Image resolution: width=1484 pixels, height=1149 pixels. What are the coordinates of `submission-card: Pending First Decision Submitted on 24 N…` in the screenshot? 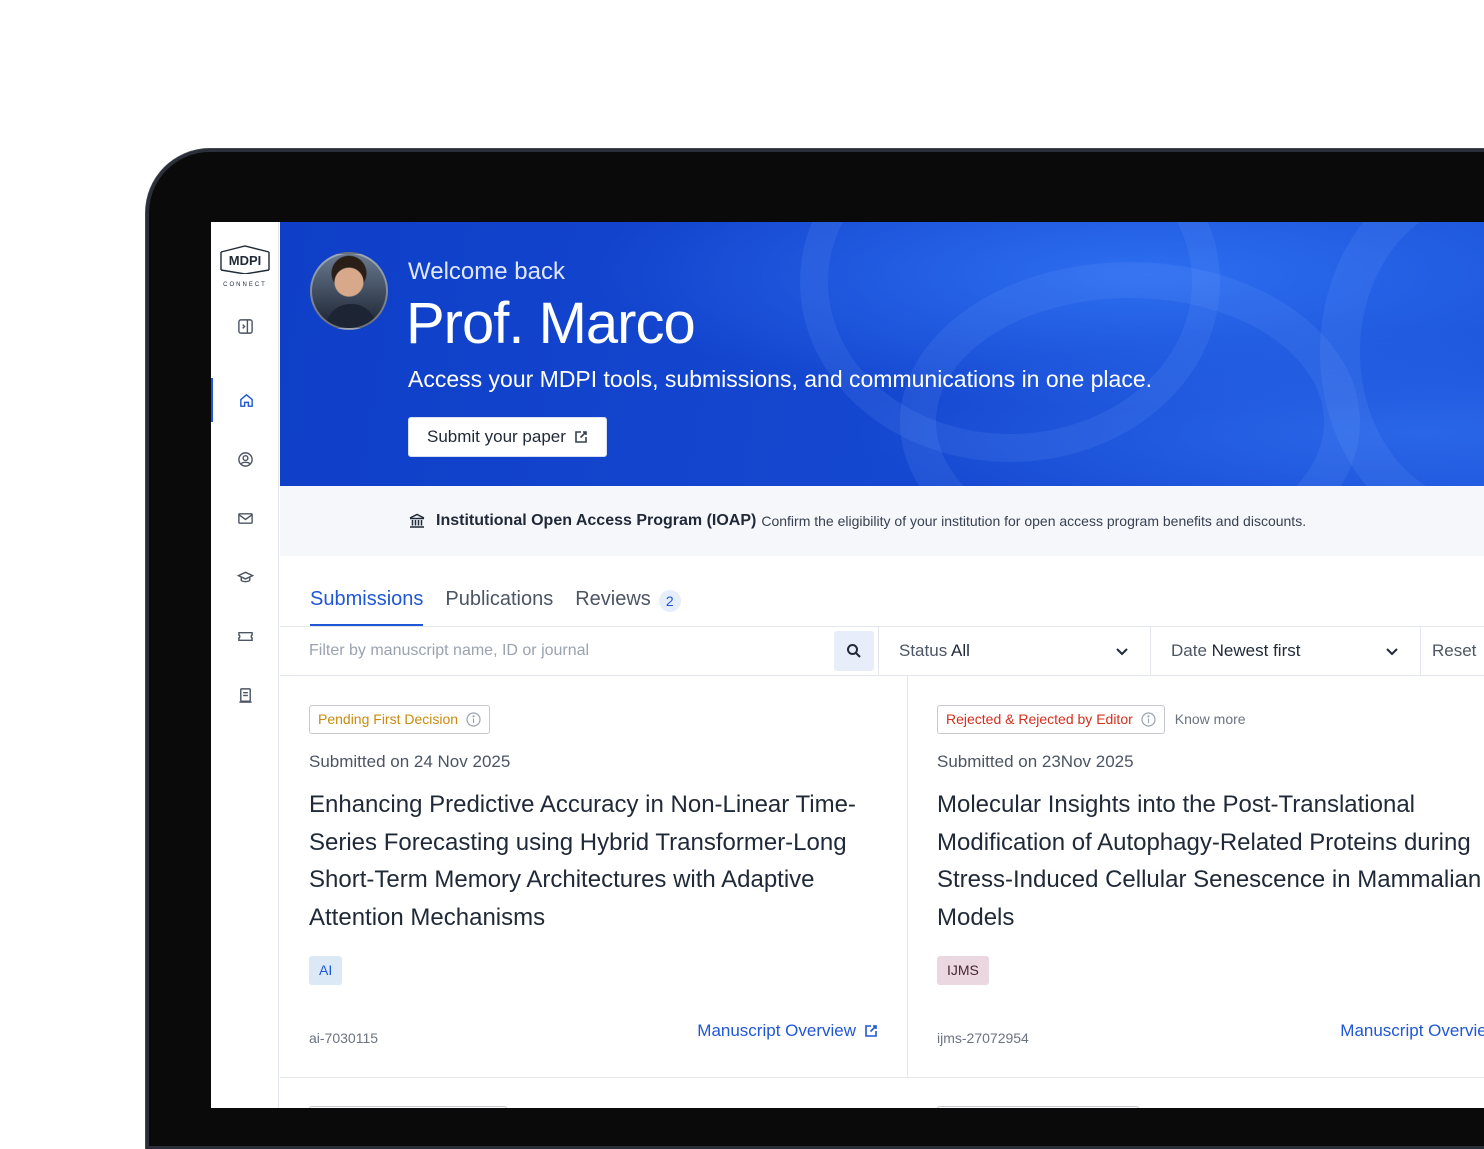 It's located at (594, 877).